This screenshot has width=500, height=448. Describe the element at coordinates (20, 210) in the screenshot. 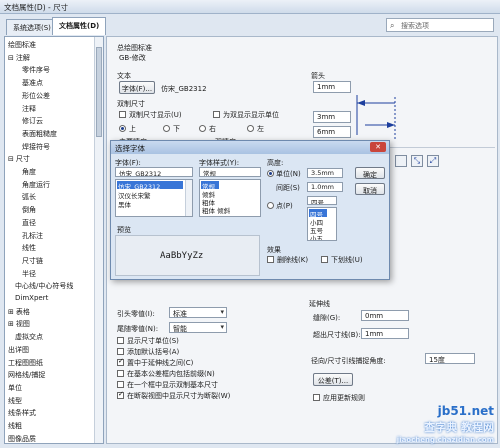

I see `tree-item: 倒角` at that location.